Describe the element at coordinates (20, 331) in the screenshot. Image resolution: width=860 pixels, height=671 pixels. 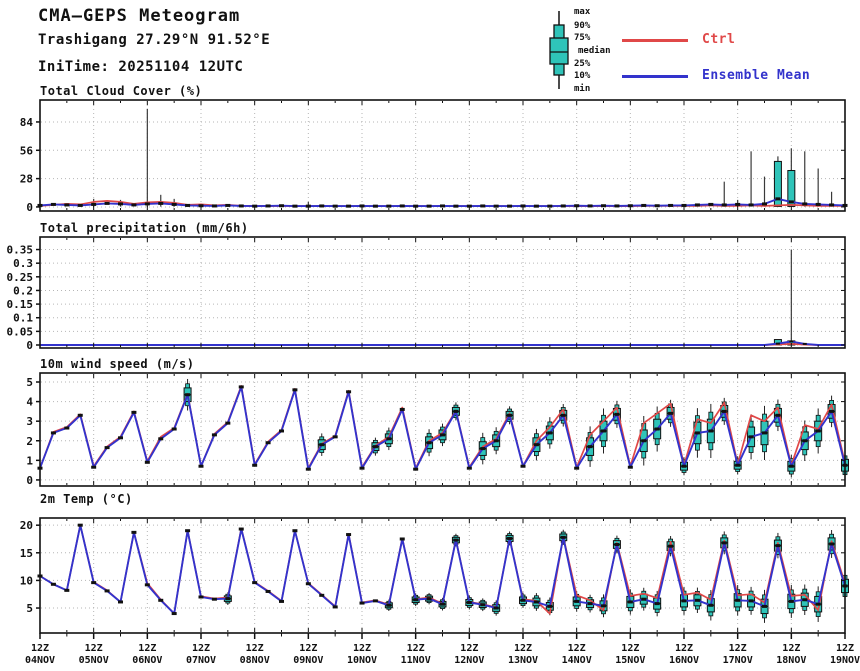
I see `svg-text: 0.05` at that location.